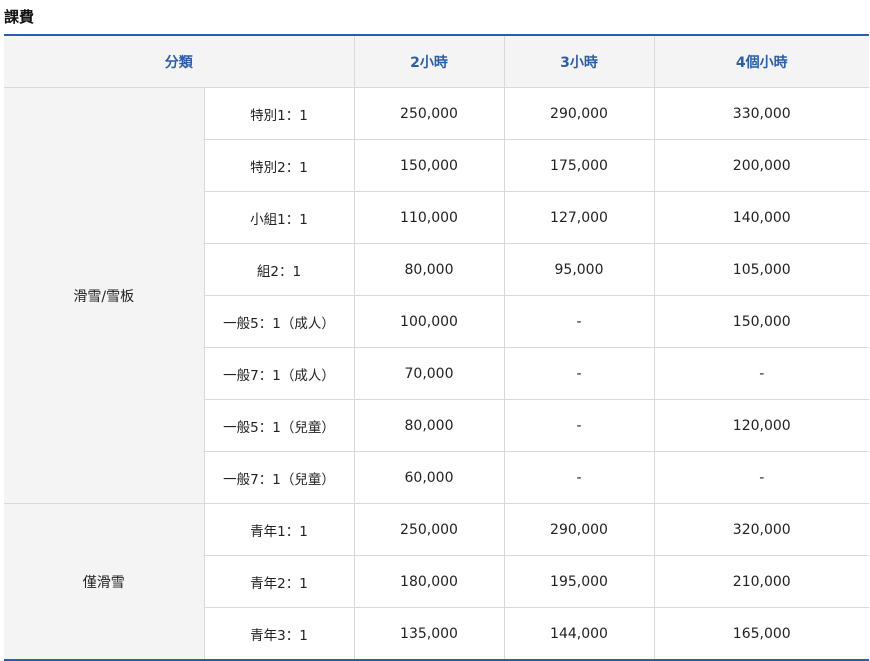  I want to click on price-4h: 105,000, so click(761, 269).